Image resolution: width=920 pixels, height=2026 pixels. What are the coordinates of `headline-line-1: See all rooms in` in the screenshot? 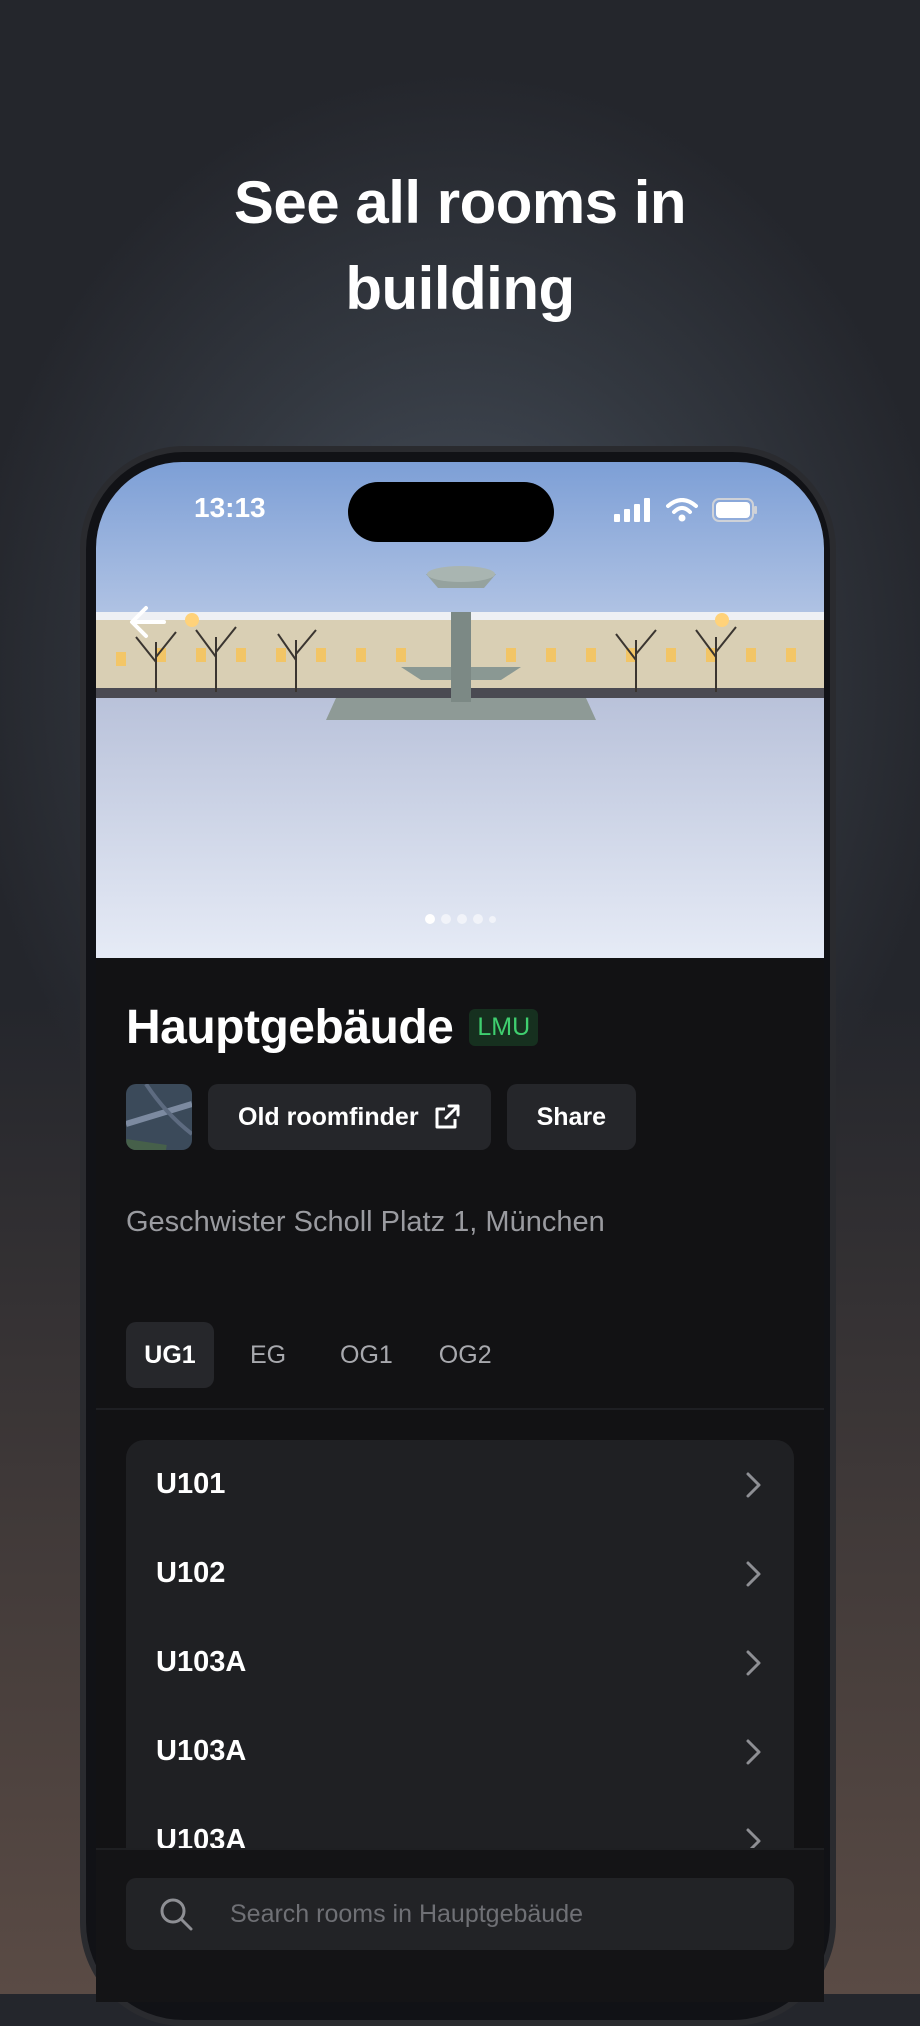 It's located at (460, 202).